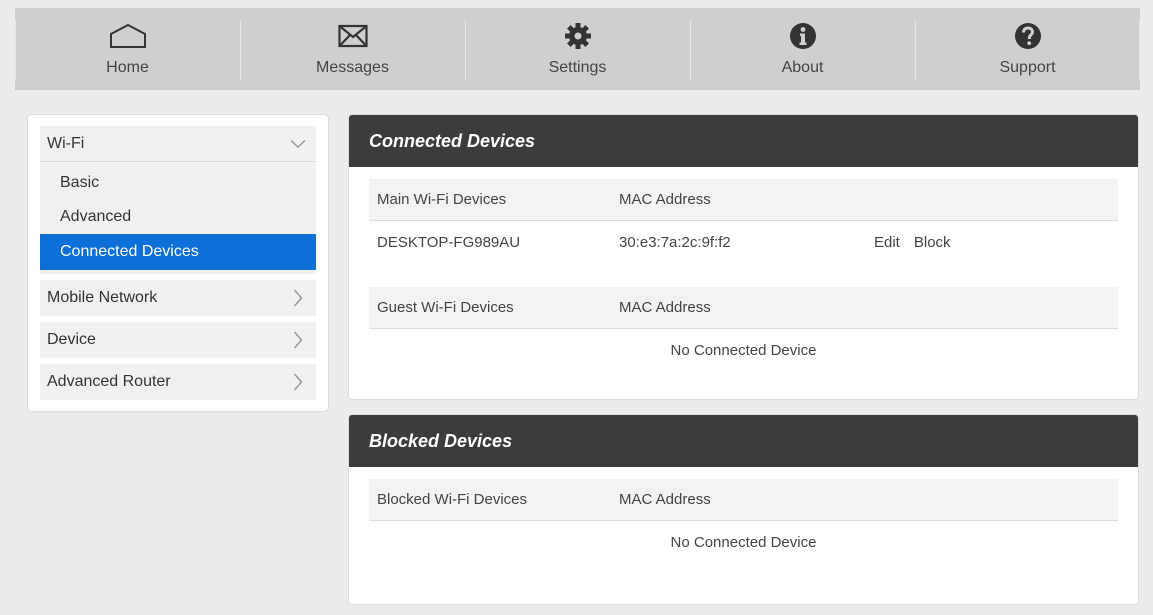 This screenshot has height=615, width=1153. I want to click on chevron-down-icon, so click(298, 144).